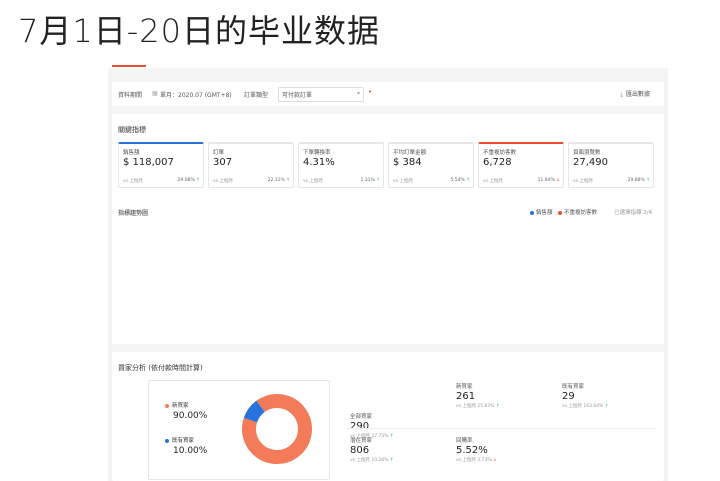  I want to click on metric-change: 22.31% ↑, so click(279, 180).